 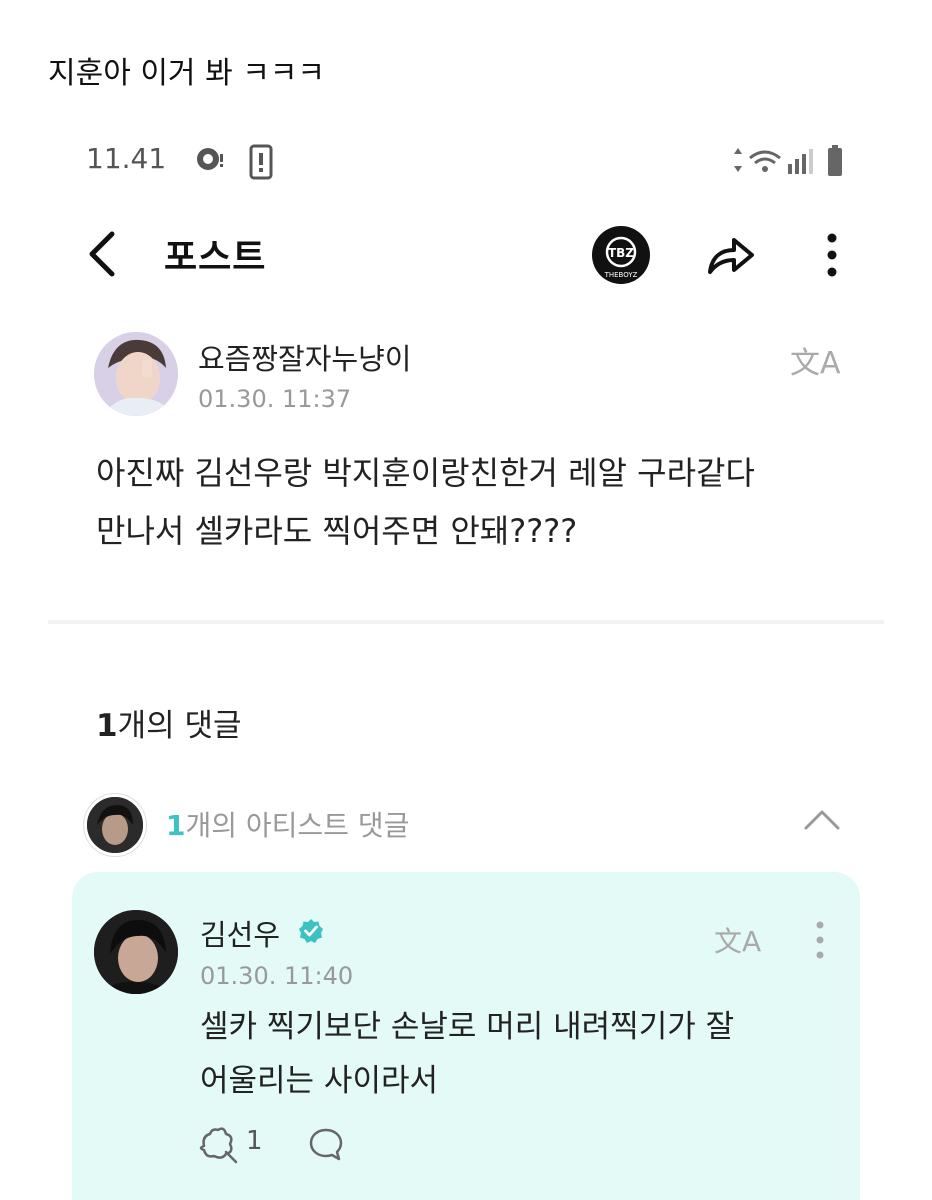 I want to click on artist-comments-number: 1, so click(x=176, y=825).